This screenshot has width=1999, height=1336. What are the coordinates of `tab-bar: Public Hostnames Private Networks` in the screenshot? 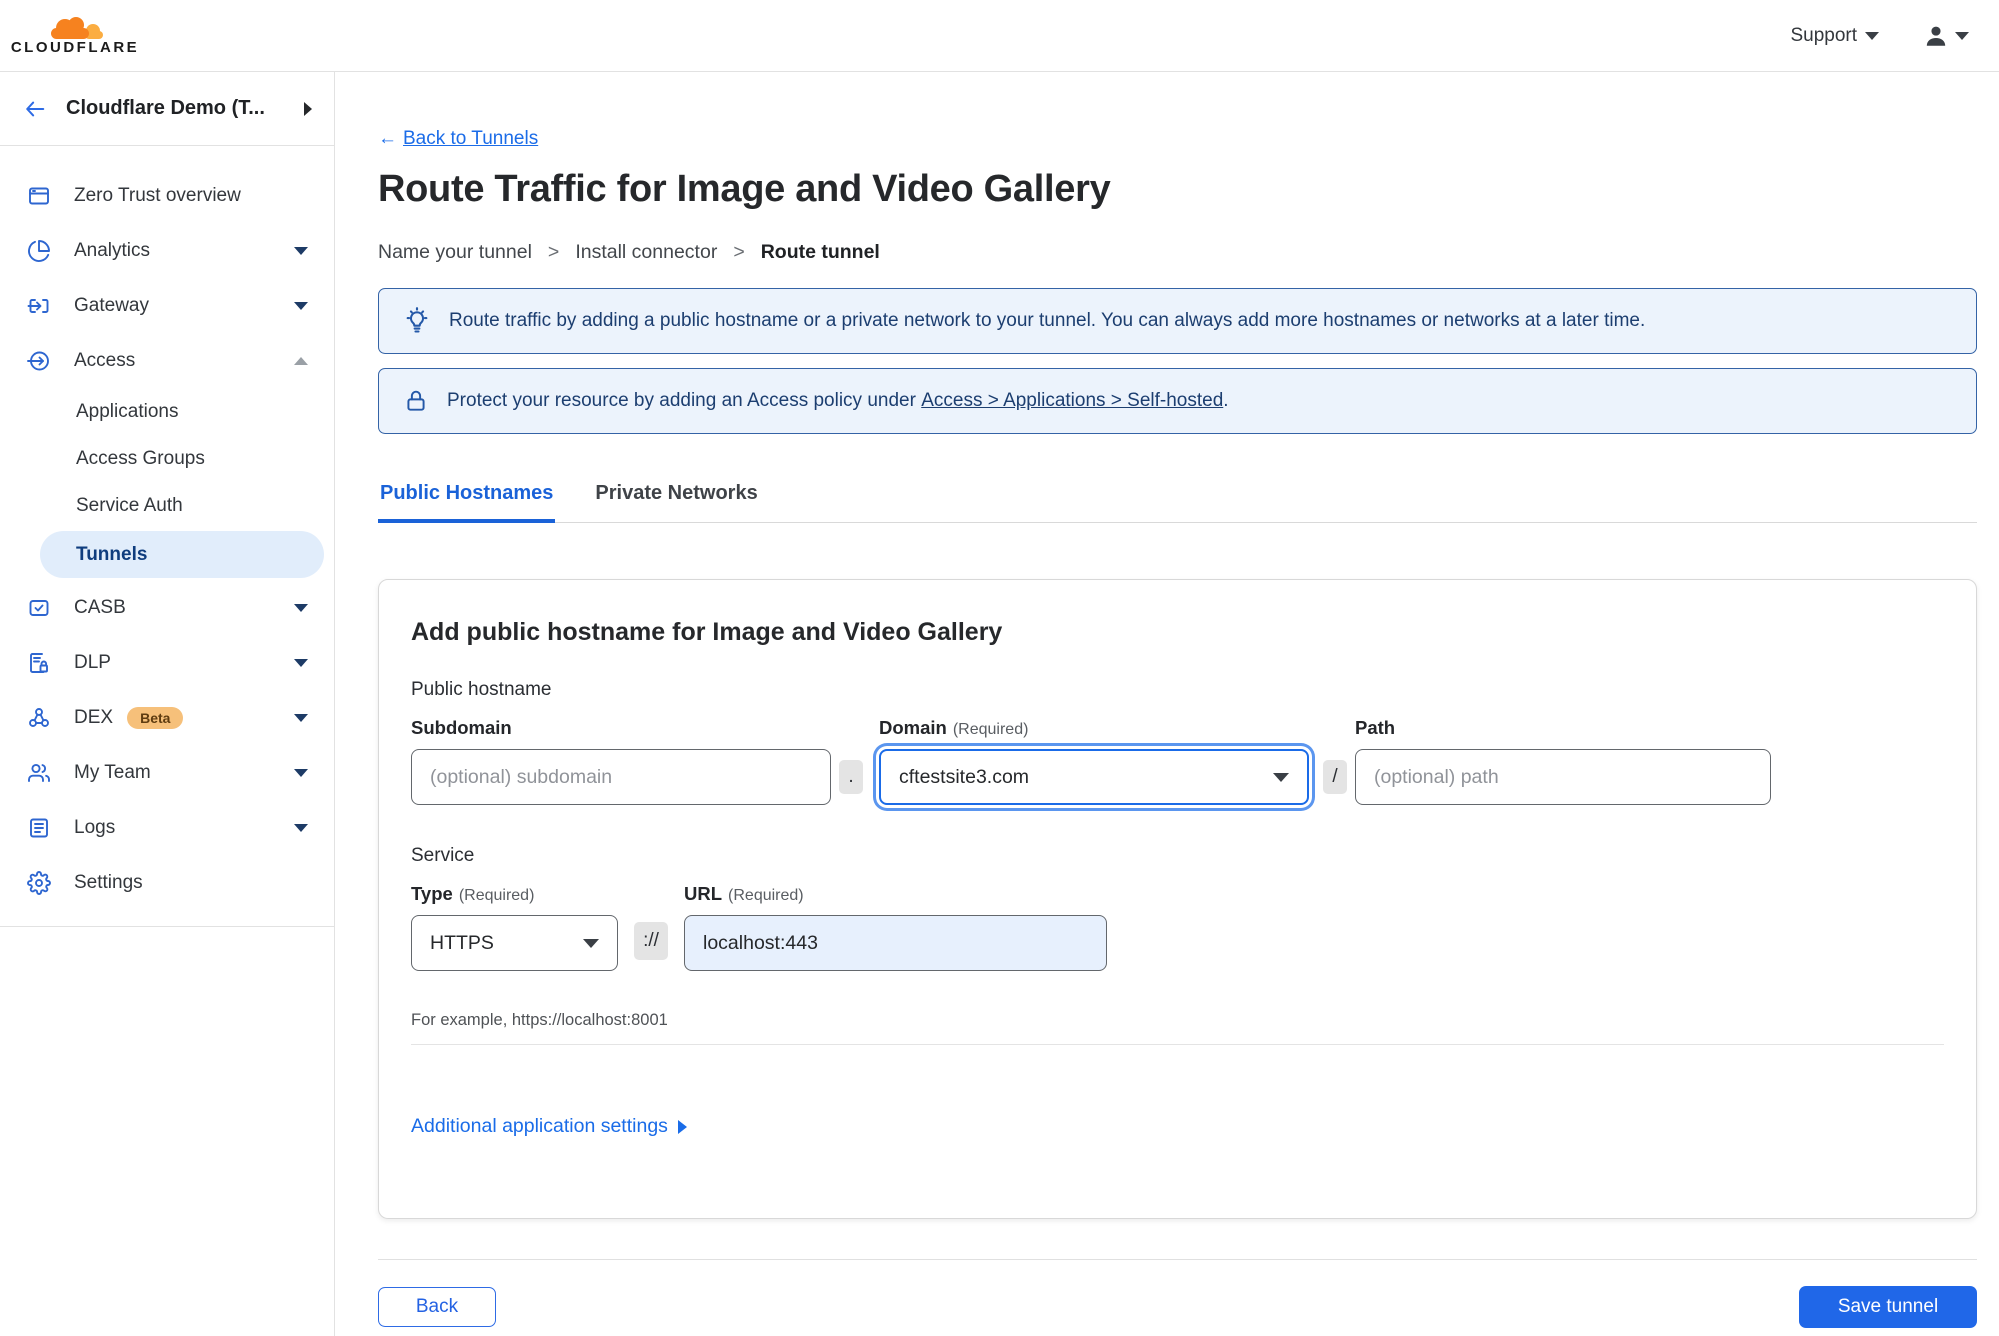 It's located at (1177, 502).